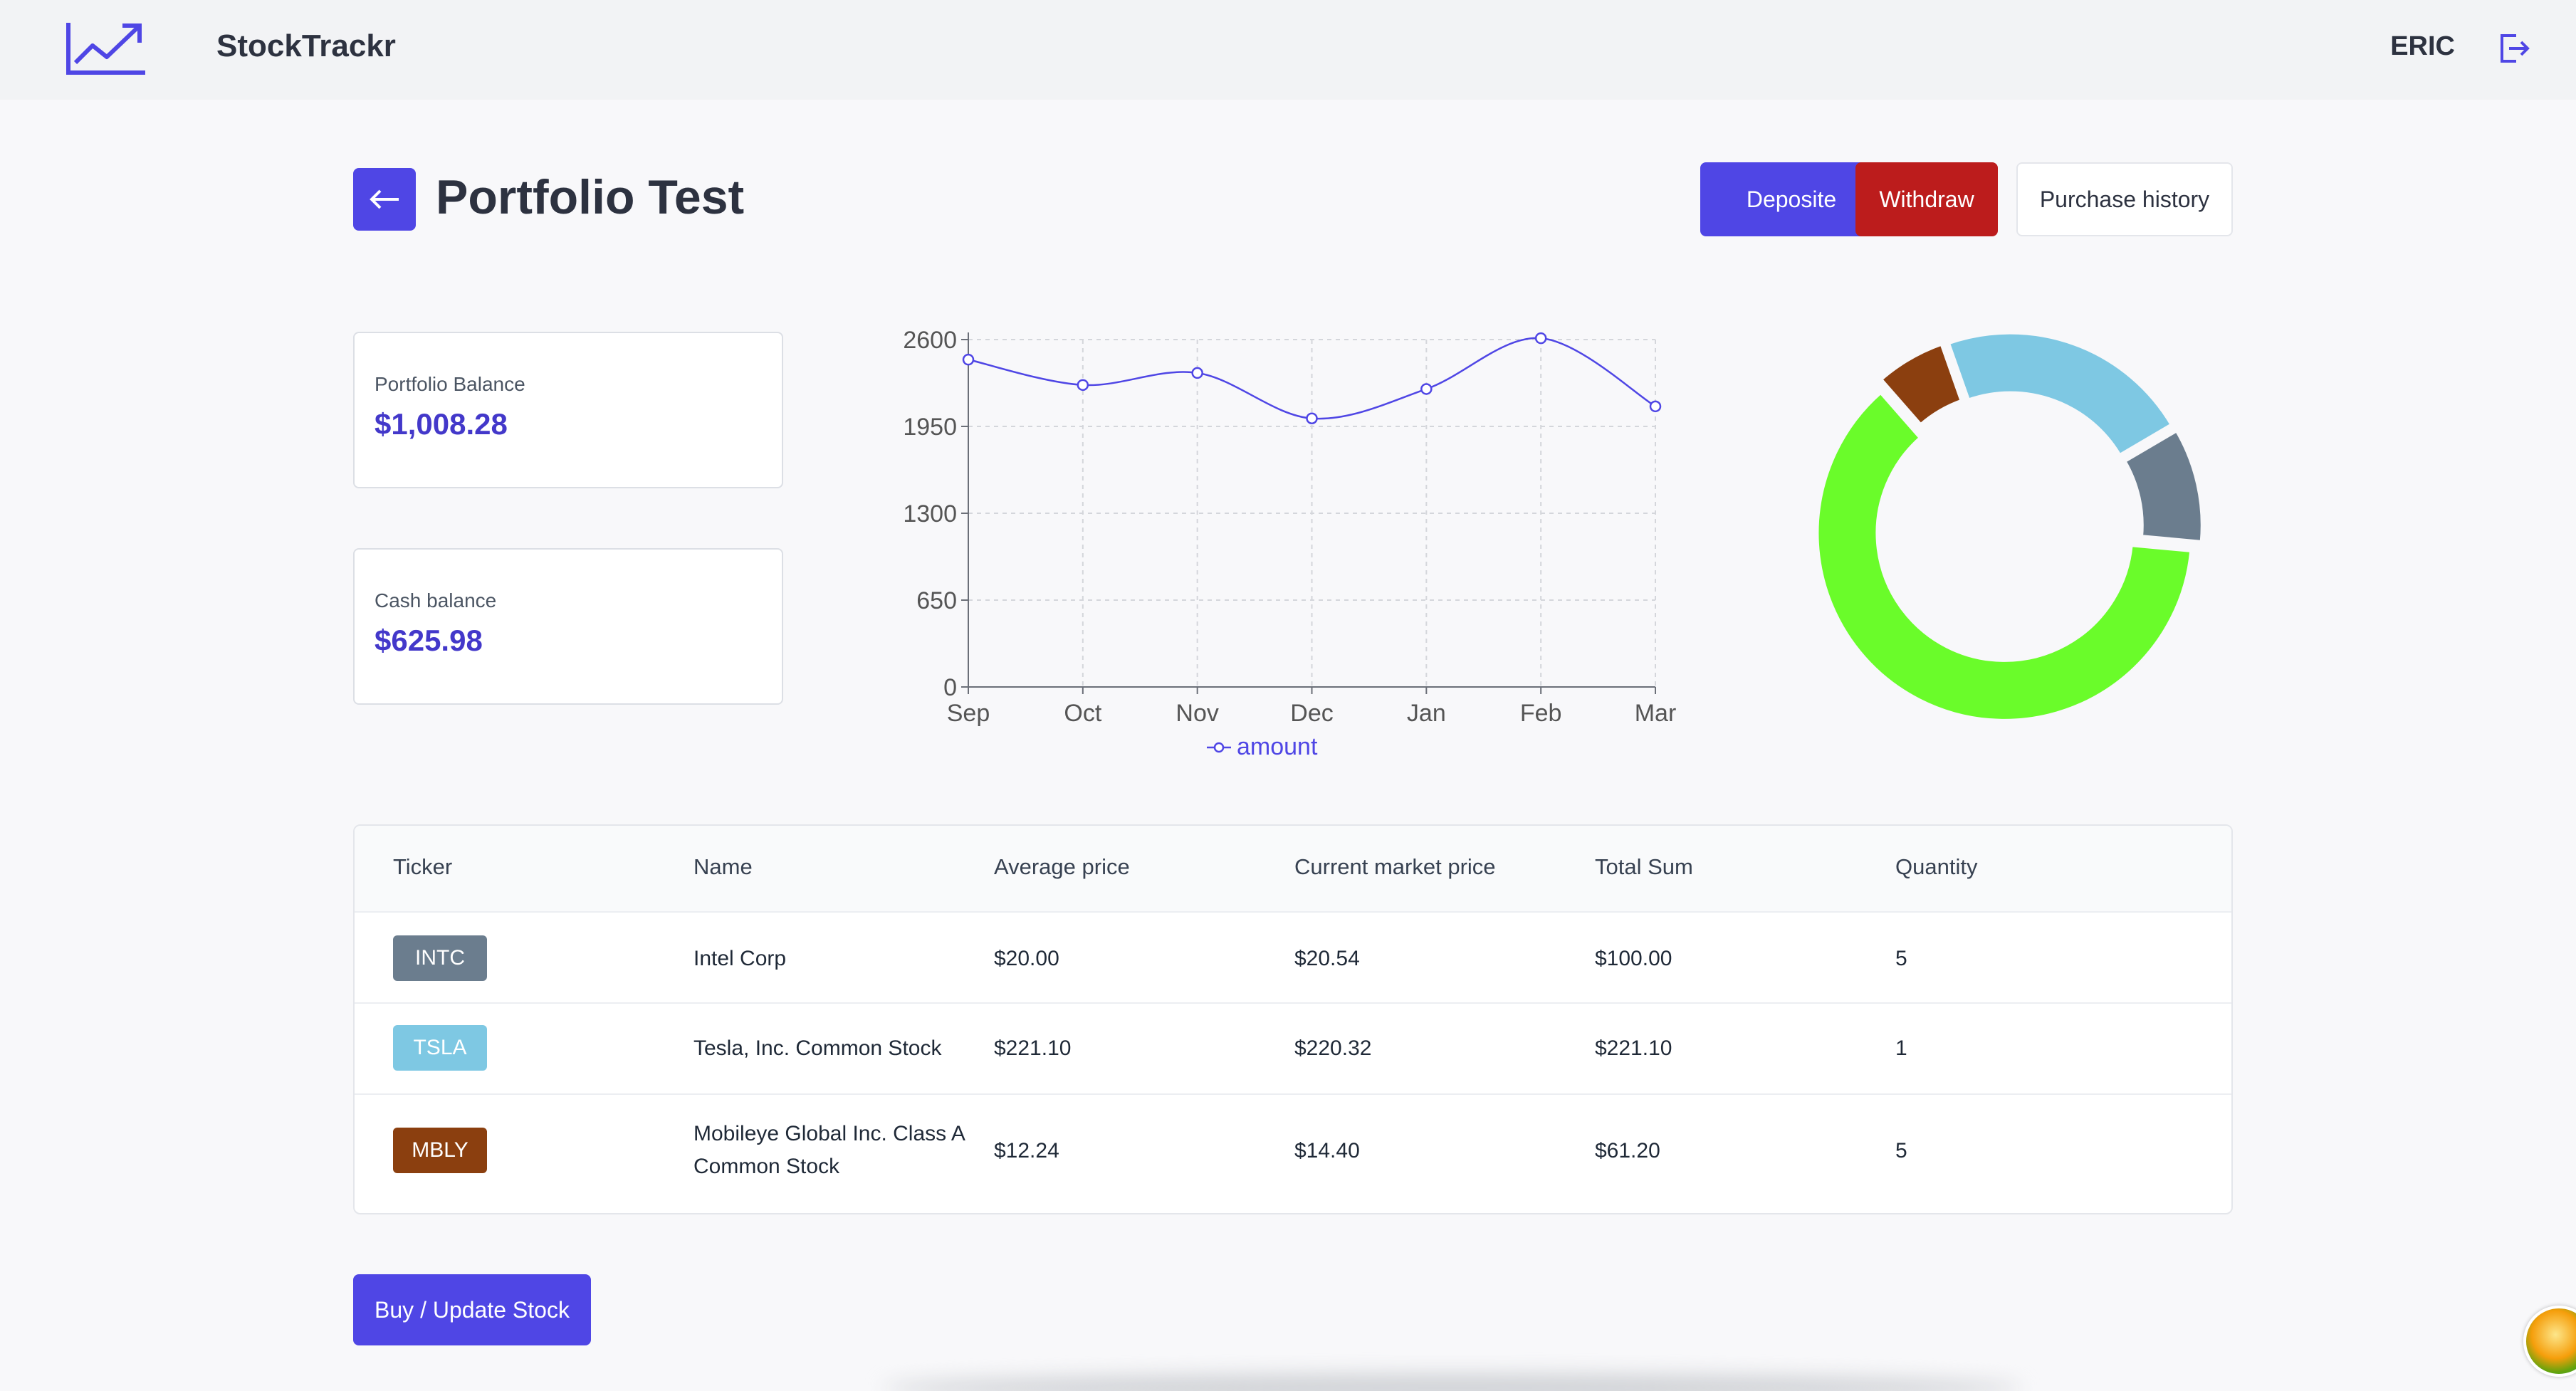 The width and height of the screenshot is (2576, 1391). Describe the element at coordinates (436, 600) in the screenshot. I see `cash-balance-label: Cash balance` at that location.